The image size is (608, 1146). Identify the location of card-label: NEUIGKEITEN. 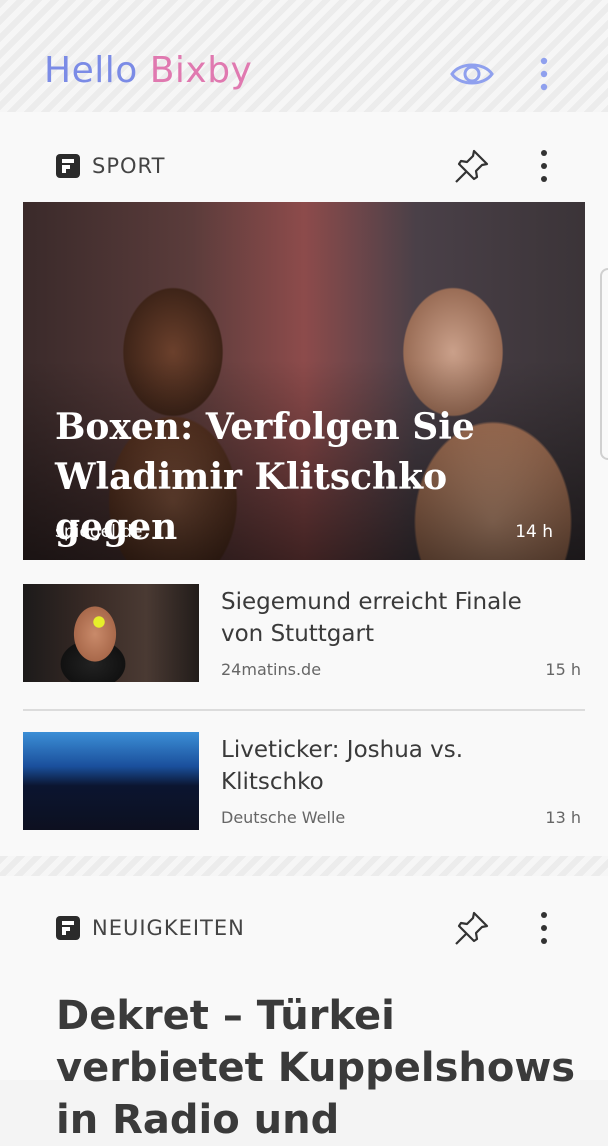
(168, 928).